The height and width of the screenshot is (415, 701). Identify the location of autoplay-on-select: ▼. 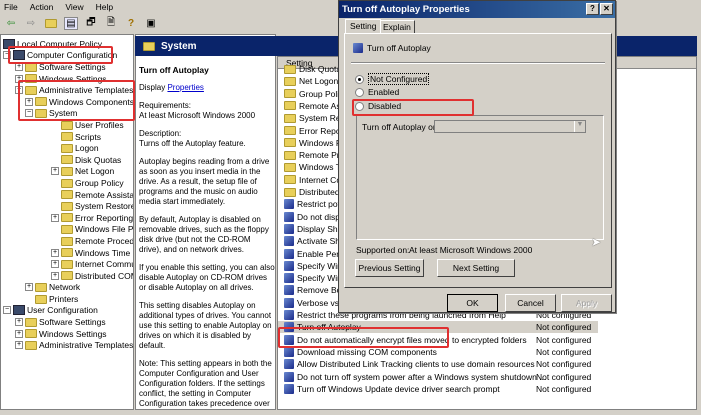
(510, 126).